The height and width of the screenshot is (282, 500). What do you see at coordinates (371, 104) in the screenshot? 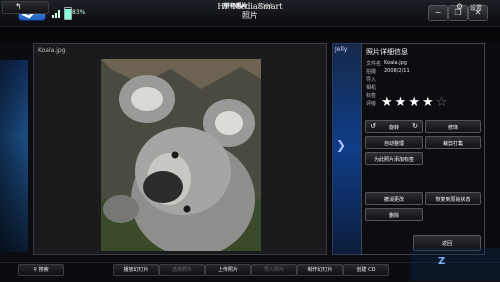
I see `detail-label-rating: 评级` at bounding box center [371, 104].